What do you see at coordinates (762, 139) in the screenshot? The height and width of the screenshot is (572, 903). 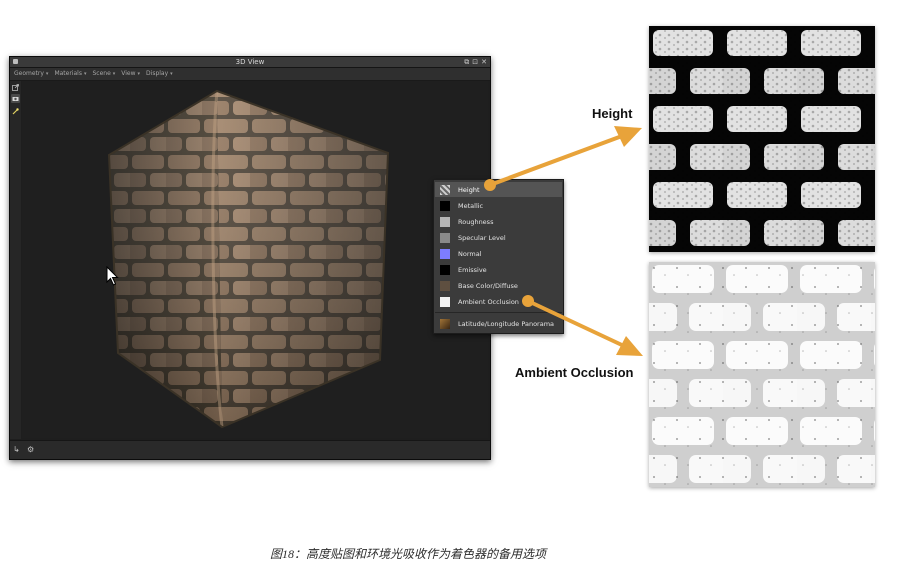 I see `height-map-image` at bounding box center [762, 139].